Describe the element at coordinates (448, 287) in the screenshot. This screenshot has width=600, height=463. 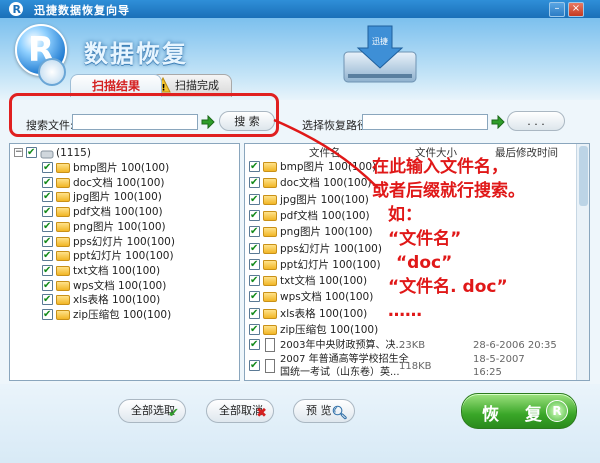
I see `annotation-line: “文件名. doc”` at that location.